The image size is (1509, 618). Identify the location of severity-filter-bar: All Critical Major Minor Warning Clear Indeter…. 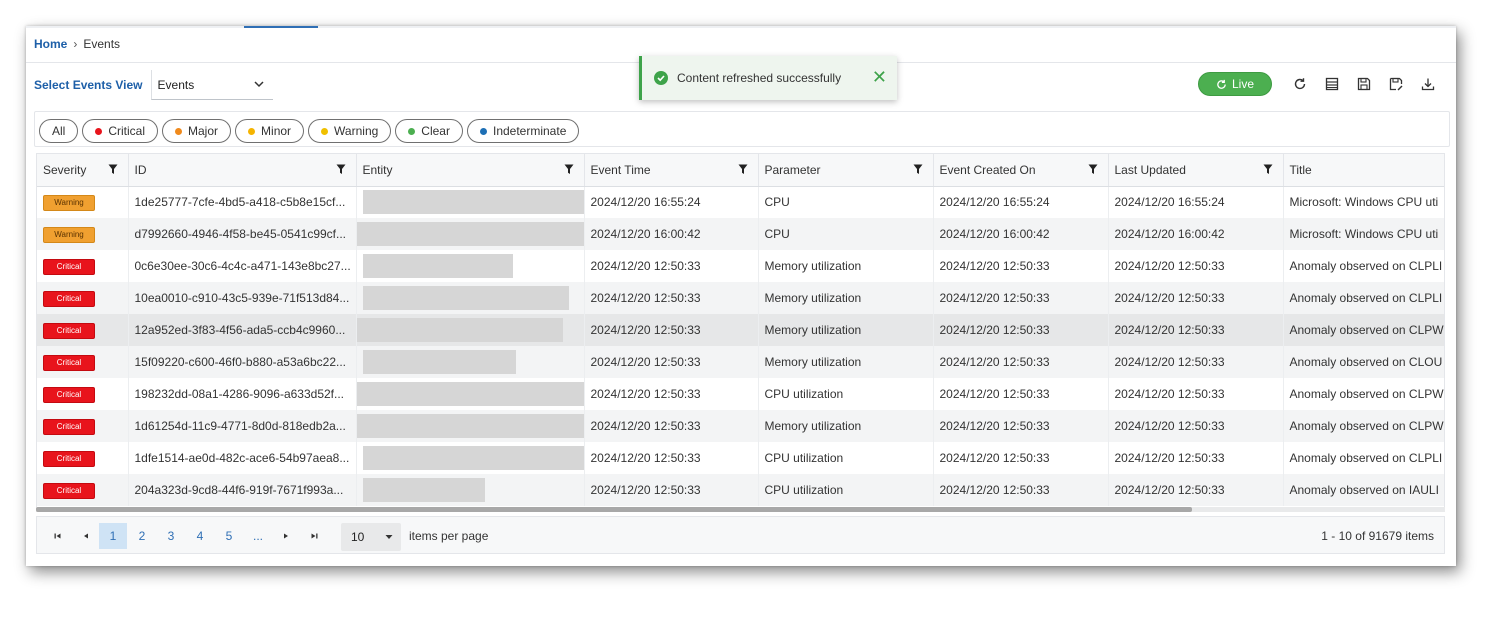
(742, 129).